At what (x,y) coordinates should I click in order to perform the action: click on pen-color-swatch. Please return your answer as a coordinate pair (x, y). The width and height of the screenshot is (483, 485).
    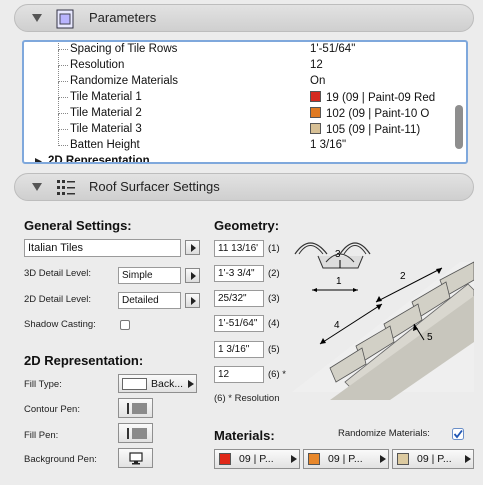
    Looking at the image, I should click on (139, 408).